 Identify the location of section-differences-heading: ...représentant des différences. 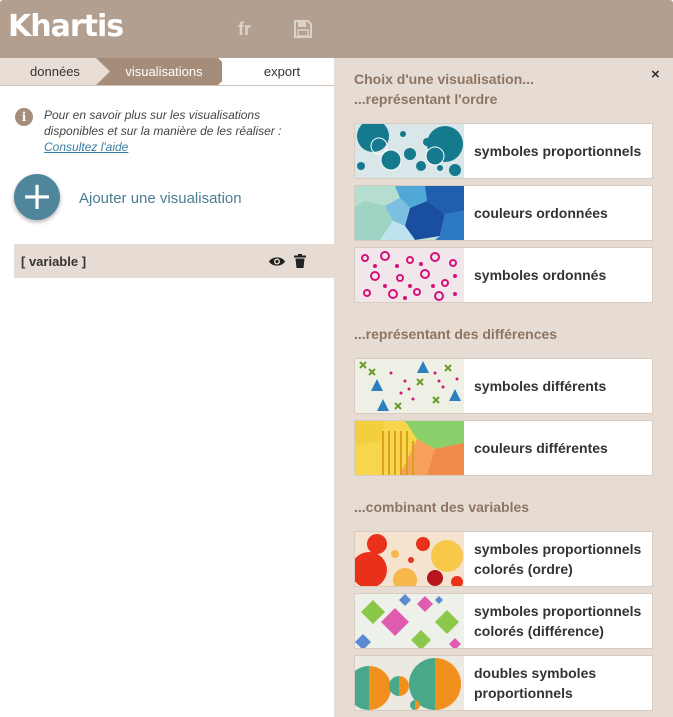
(456, 334).